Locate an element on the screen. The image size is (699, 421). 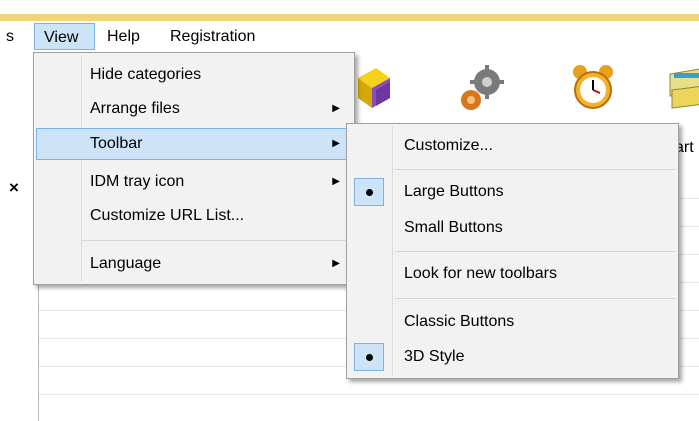
menu-item-label: Small Buttons is located at coordinates (453, 227).